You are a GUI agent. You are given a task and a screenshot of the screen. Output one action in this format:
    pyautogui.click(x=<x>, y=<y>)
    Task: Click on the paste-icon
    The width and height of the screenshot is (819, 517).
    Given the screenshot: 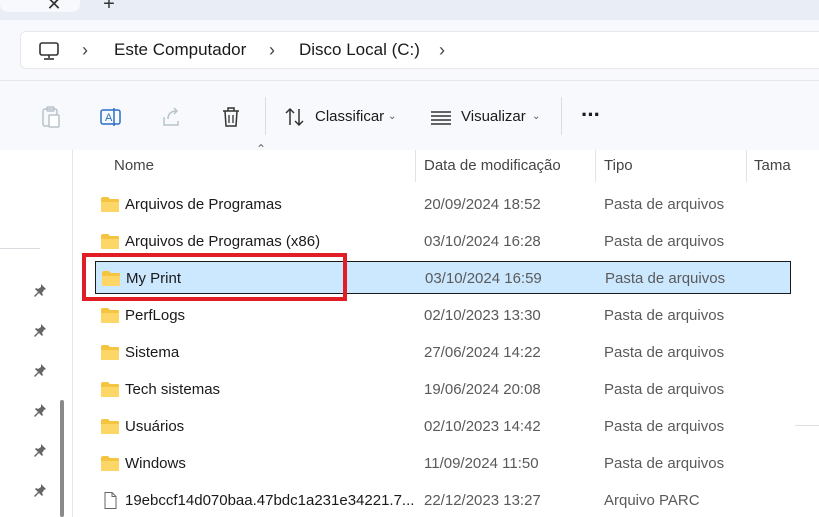 What is the action you would take?
    pyautogui.click(x=51, y=117)
    